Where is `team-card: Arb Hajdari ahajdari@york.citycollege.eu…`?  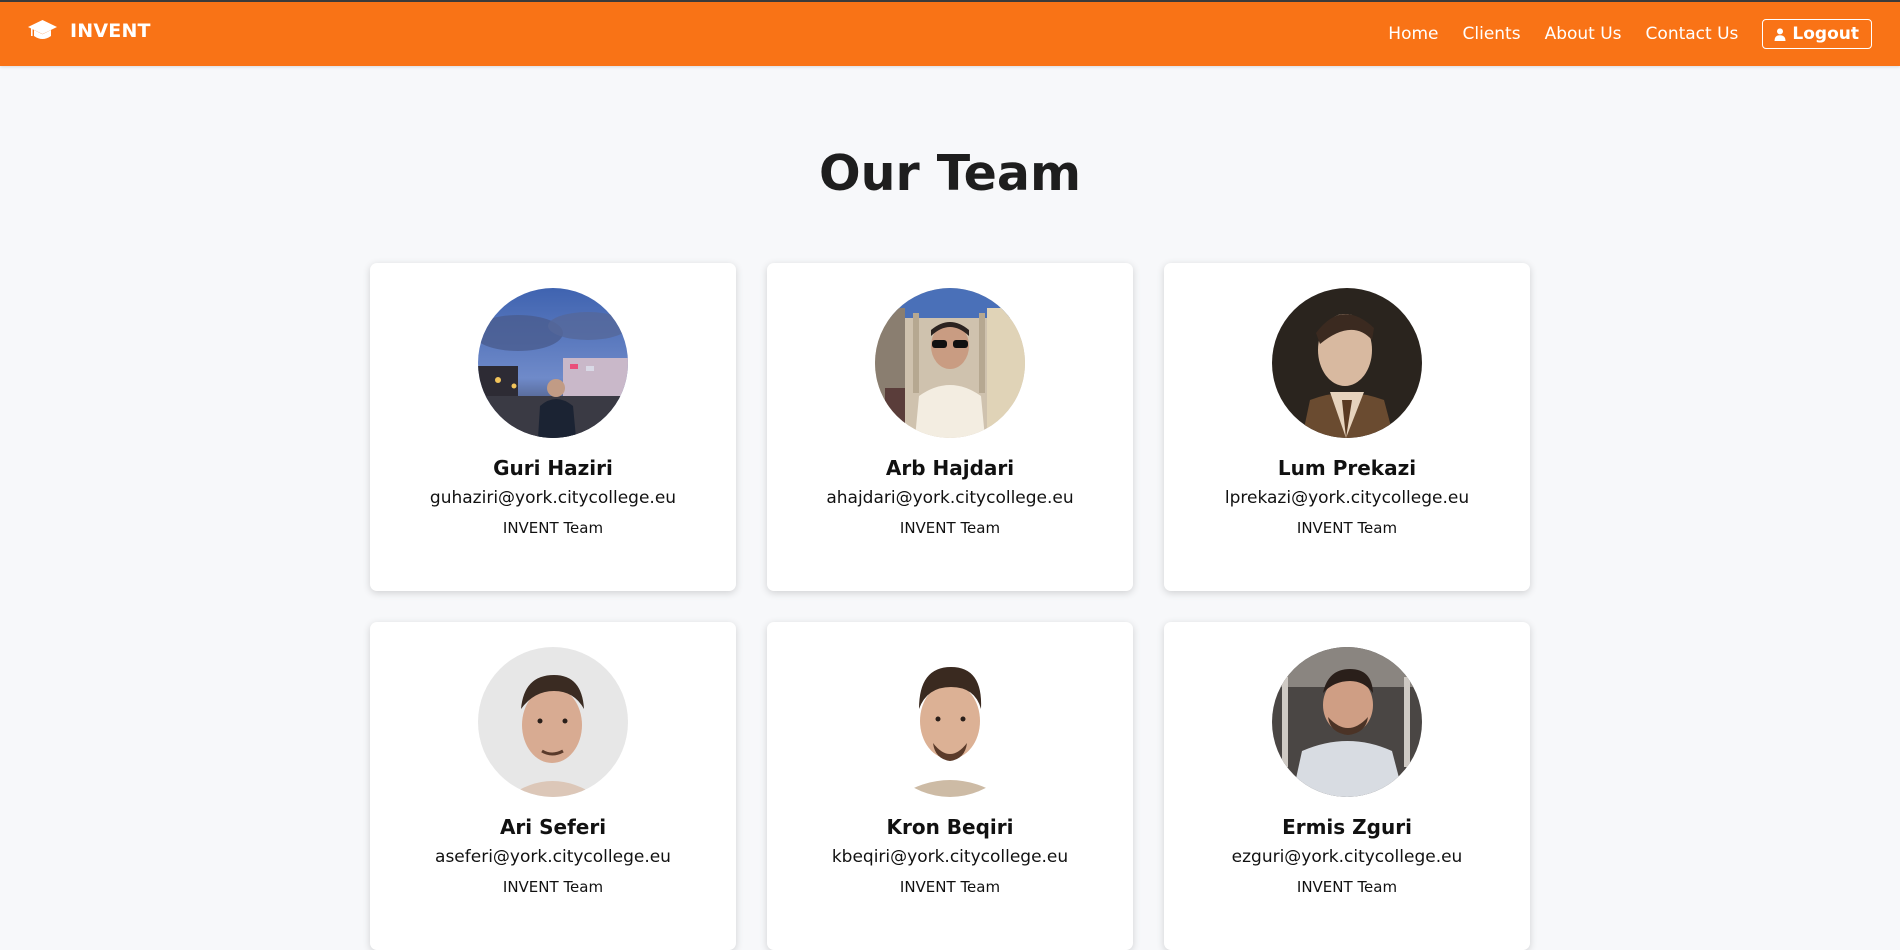
team-card: Arb Hajdari ahajdari@york.citycollege.eu… is located at coordinates (950, 427).